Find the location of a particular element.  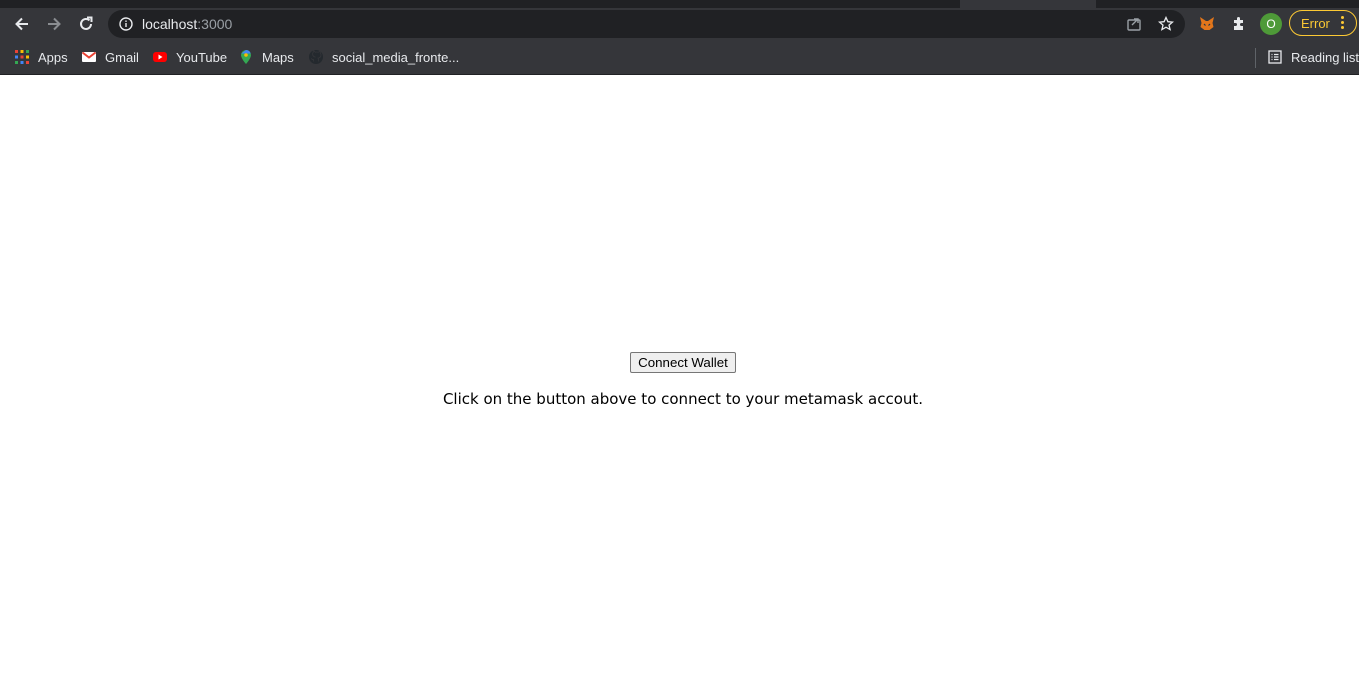

kebab-menu-icon is located at coordinates (1343, 23).